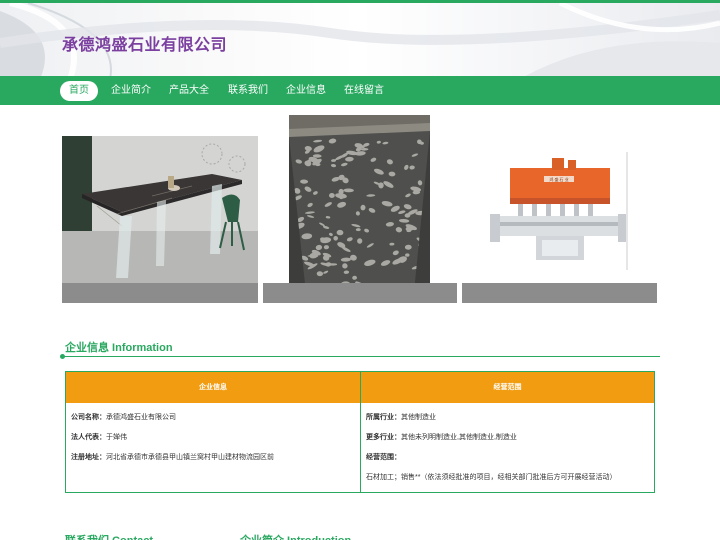 The height and width of the screenshot is (540, 720). What do you see at coordinates (131, 91) in the screenshot?
I see `nav-item-company-intro: 企业简介` at bounding box center [131, 91].